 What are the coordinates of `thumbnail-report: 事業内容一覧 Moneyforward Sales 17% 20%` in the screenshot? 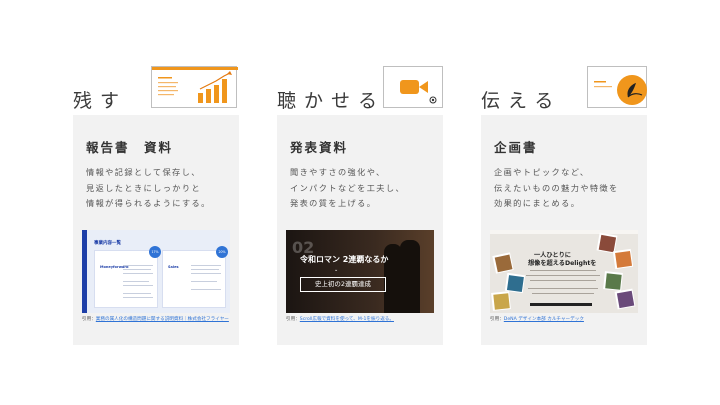 It's located at (156, 271).